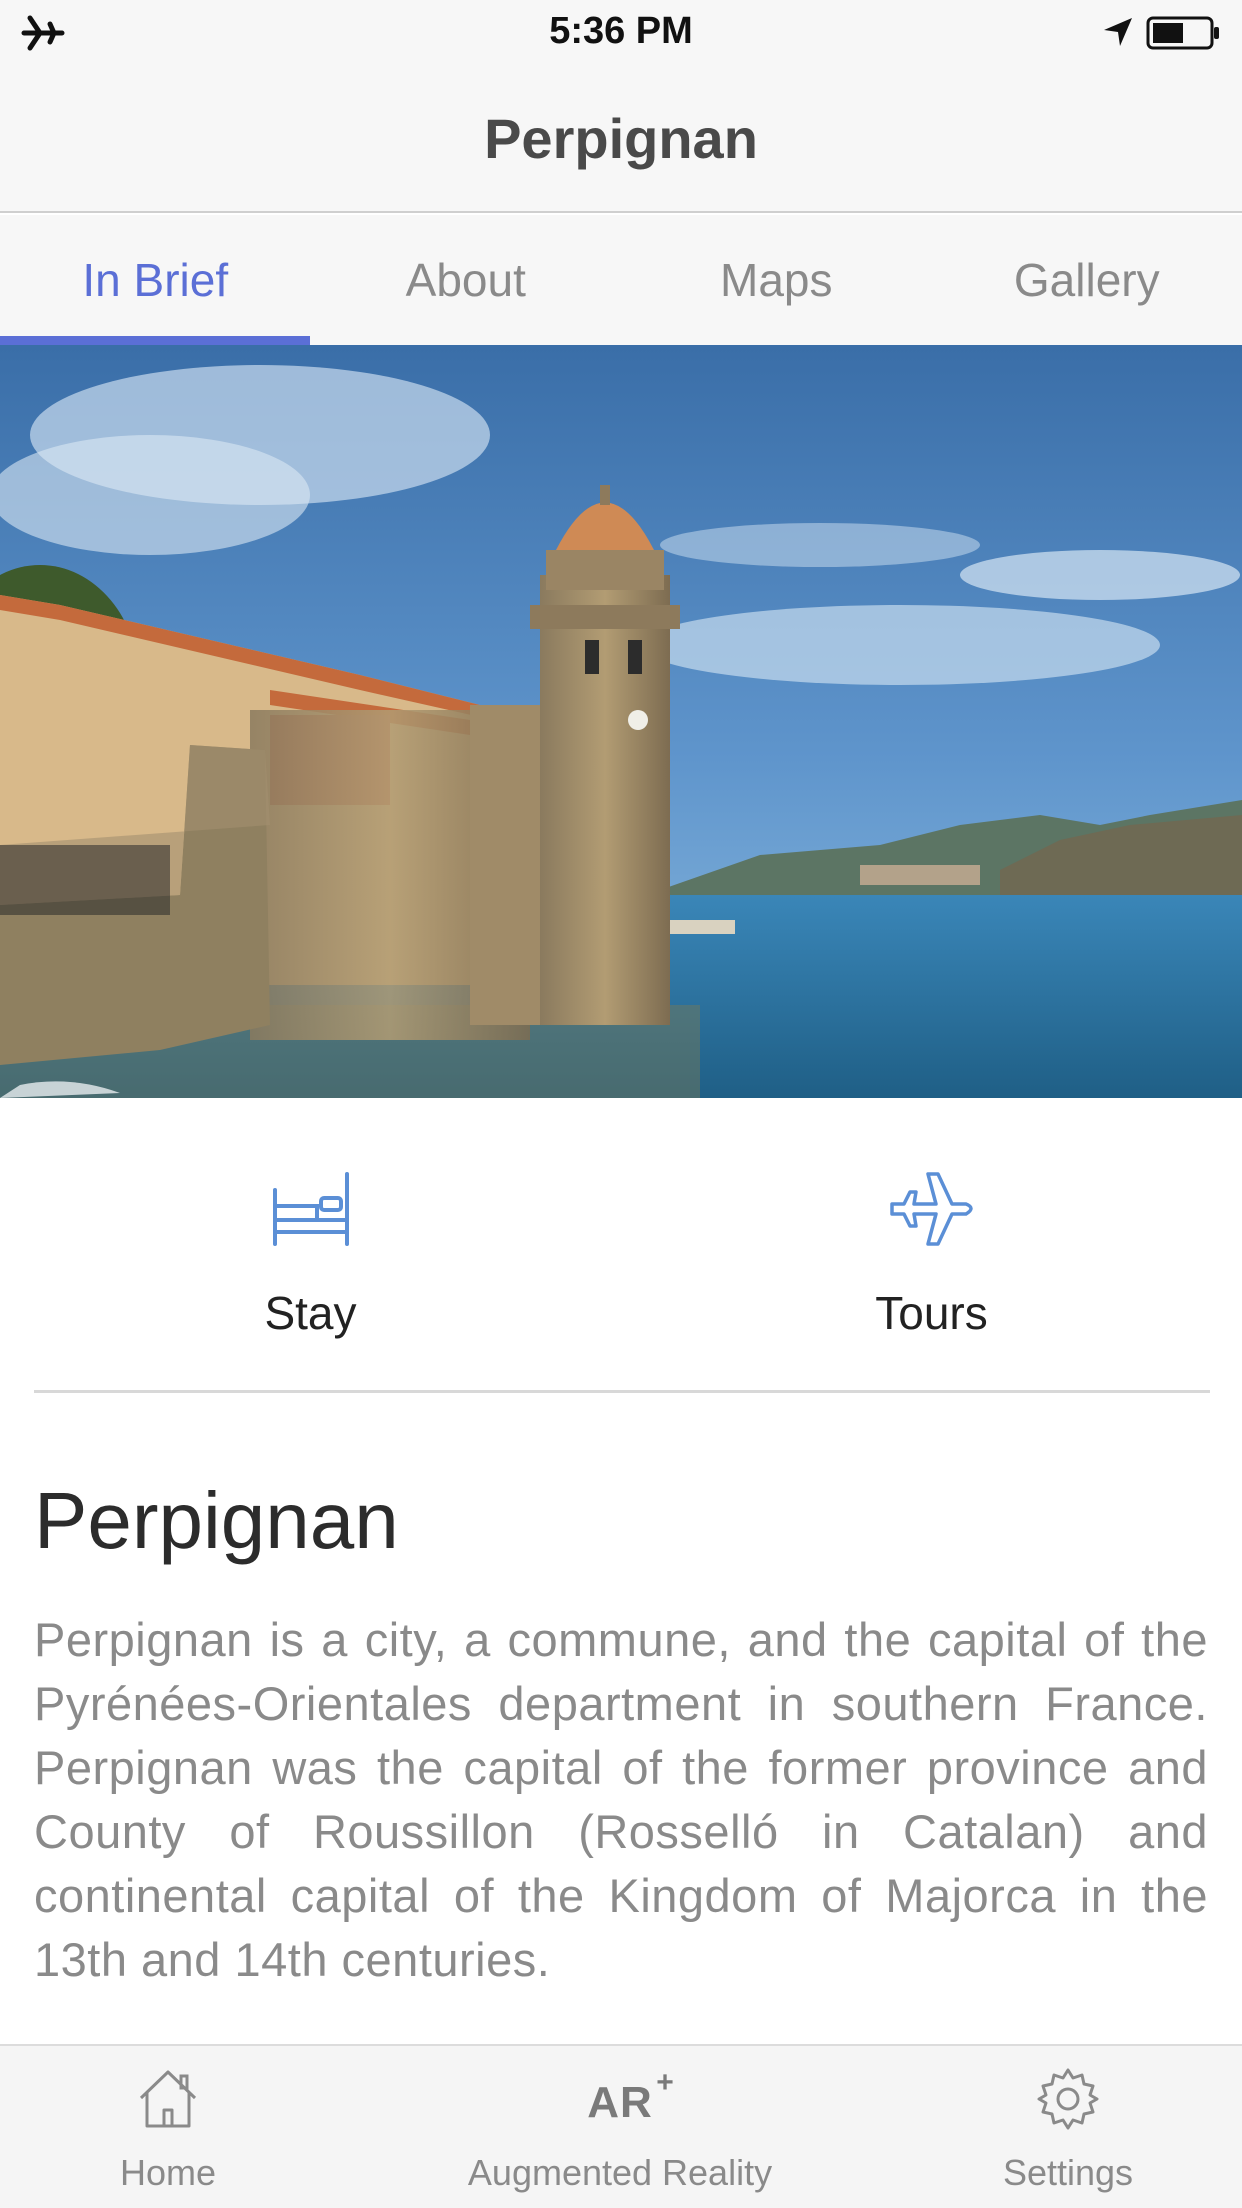 This screenshot has height=2208, width=1242. I want to click on section-divider, so click(622, 1391).